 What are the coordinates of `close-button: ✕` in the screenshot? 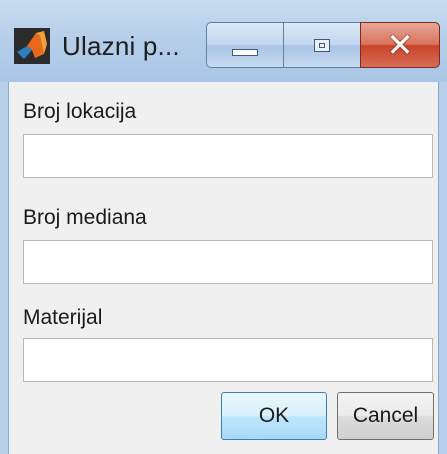 It's located at (400, 45).